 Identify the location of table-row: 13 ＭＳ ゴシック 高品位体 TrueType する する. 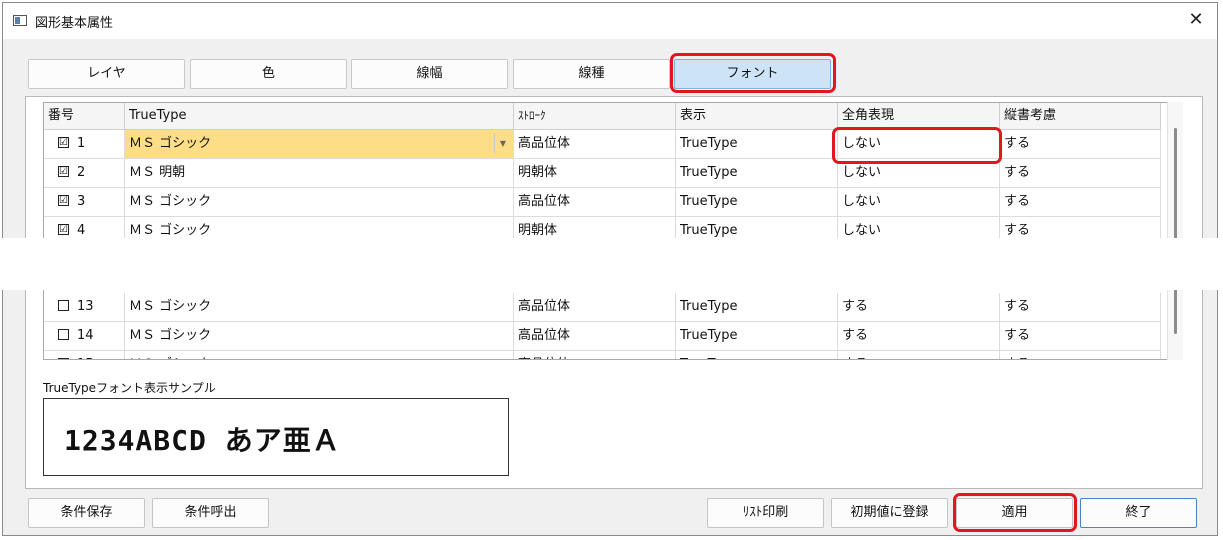
(602, 307).